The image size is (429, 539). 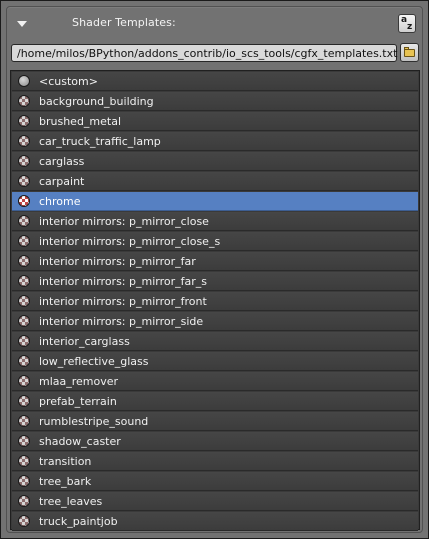 I want to click on list-item: interior mirrors: p_mirror_front, so click(x=215, y=301).